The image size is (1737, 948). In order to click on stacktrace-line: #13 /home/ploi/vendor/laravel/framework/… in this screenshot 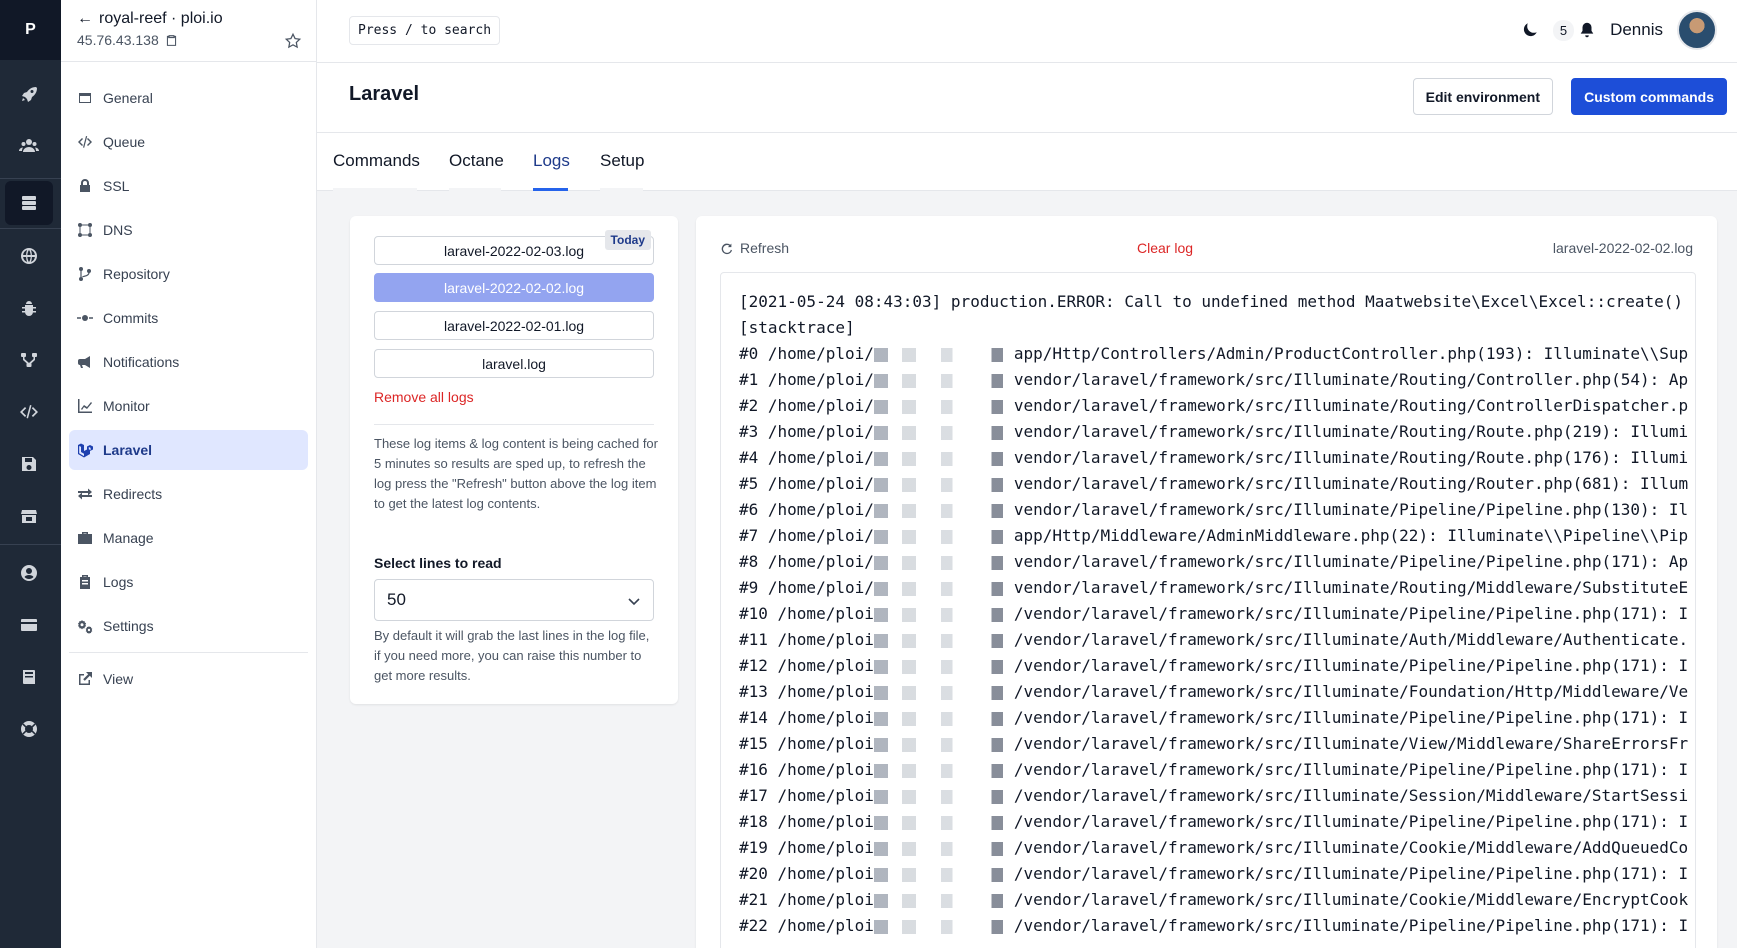, I will do `click(1213, 692)`.